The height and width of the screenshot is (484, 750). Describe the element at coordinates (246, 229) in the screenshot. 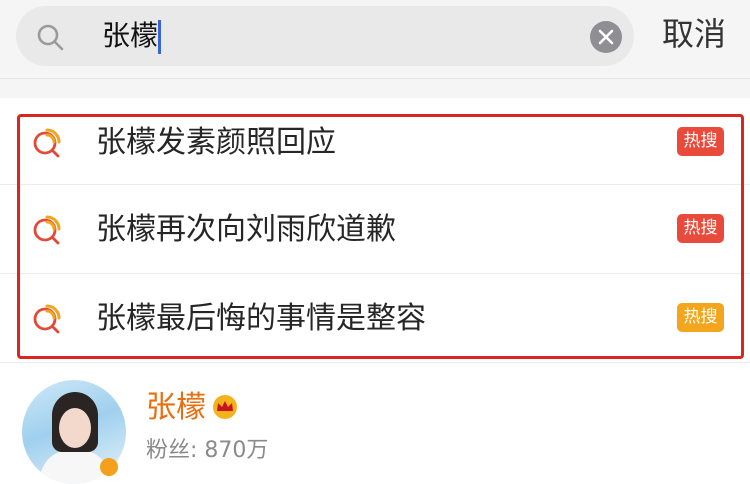

I see `suggestion-label: 张檬再次向刘雨欣道歉` at that location.